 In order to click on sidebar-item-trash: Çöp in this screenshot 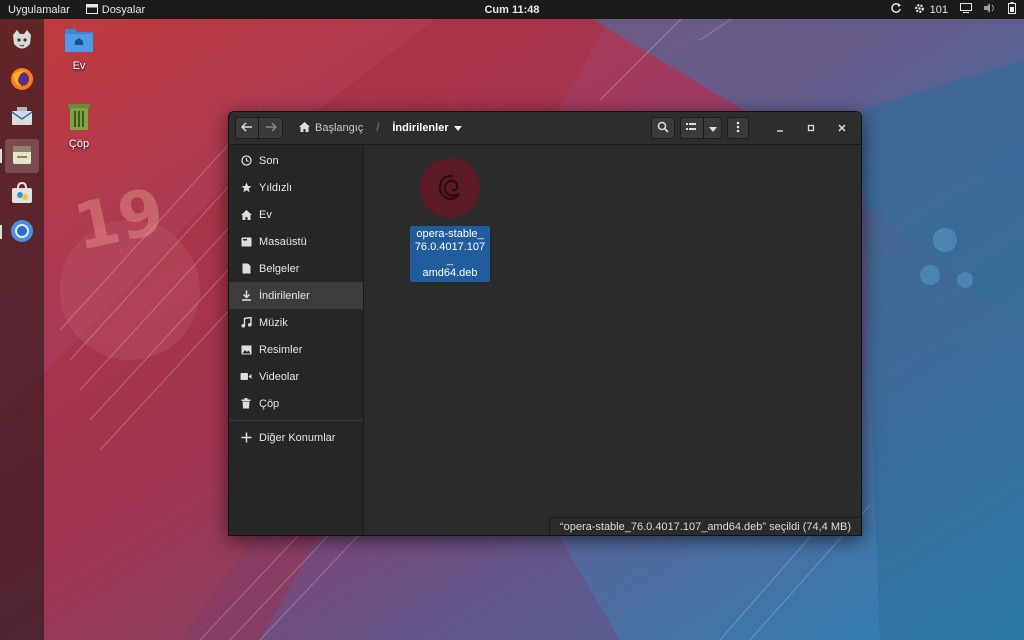, I will do `click(296, 403)`.